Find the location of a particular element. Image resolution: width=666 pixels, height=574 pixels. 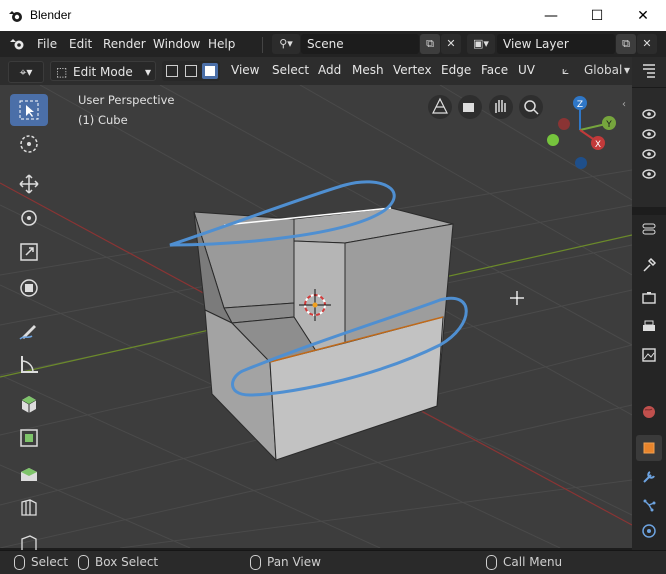

cursor-icon is located at coordinates (29, 144).